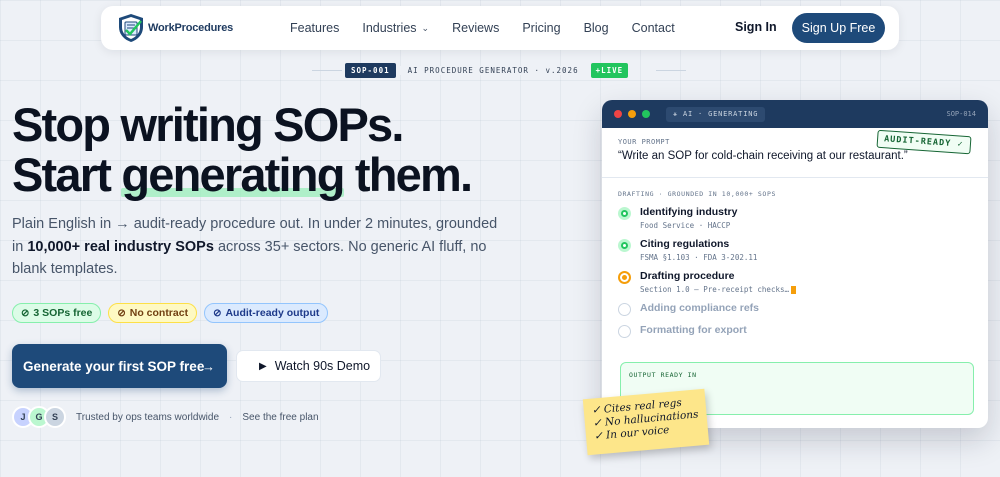  I want to click on badge-code: SOP-001, so click(370, 70).